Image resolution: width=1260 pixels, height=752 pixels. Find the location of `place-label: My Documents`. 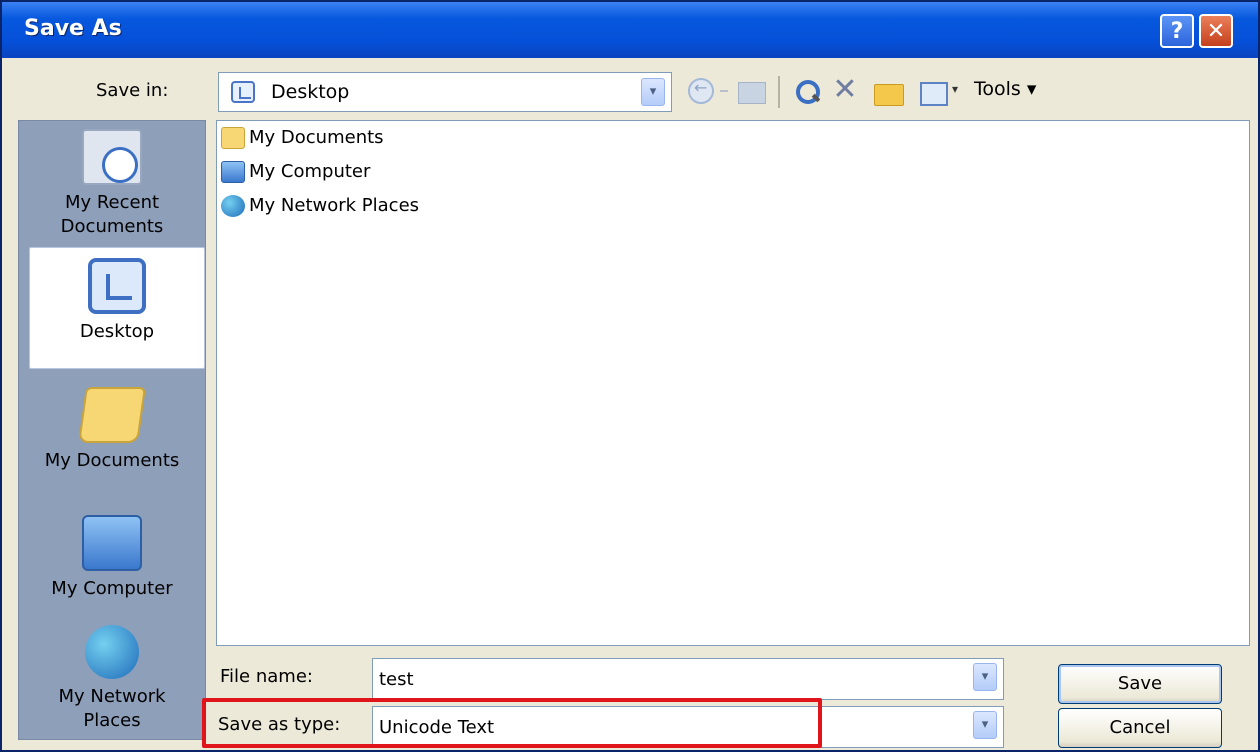

place-label: My Documents is located at coordinates (112, 460).